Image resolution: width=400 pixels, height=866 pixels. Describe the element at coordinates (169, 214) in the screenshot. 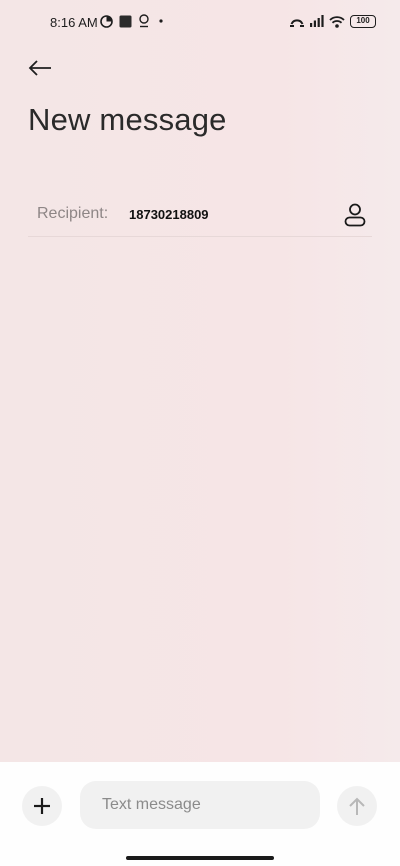

I see `recipient-input: 18730218809` at that location.